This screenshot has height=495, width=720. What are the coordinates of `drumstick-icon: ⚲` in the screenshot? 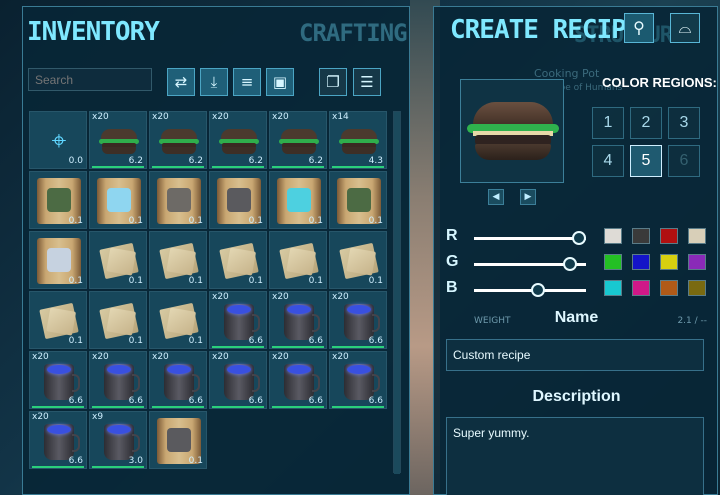 It's located at (639, 27).